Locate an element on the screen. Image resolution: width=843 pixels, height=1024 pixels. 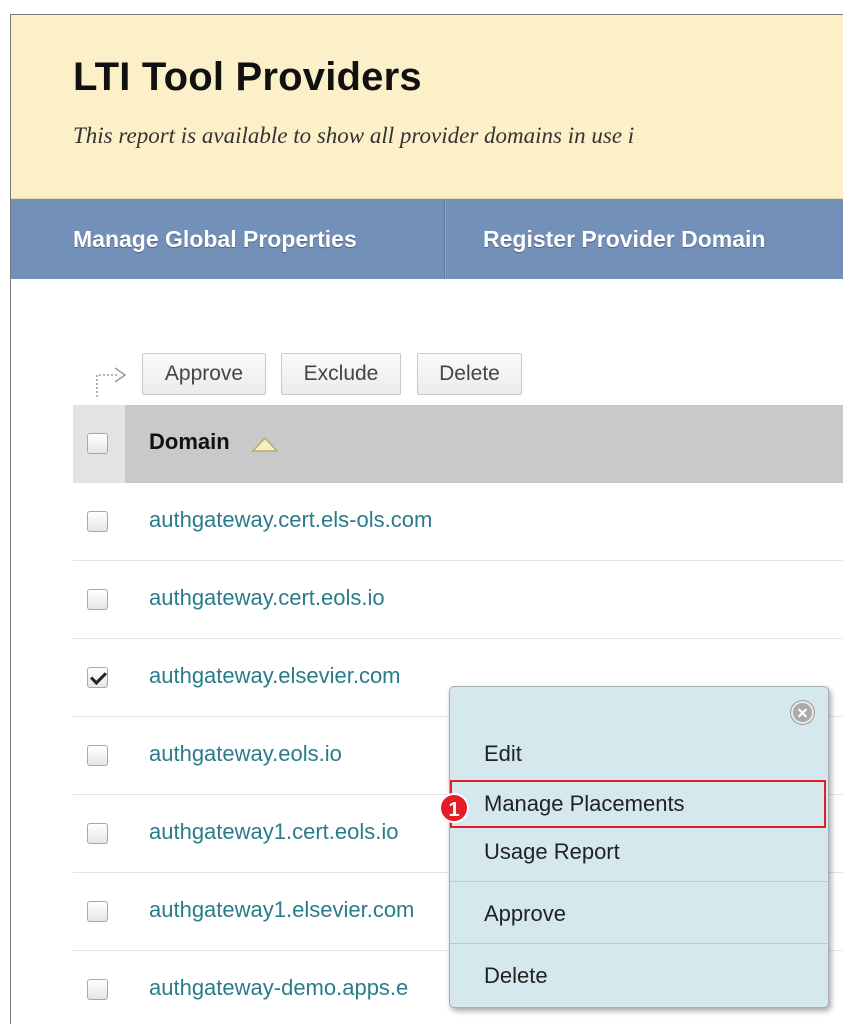
highlight-box is located at coordinates (638, 804).